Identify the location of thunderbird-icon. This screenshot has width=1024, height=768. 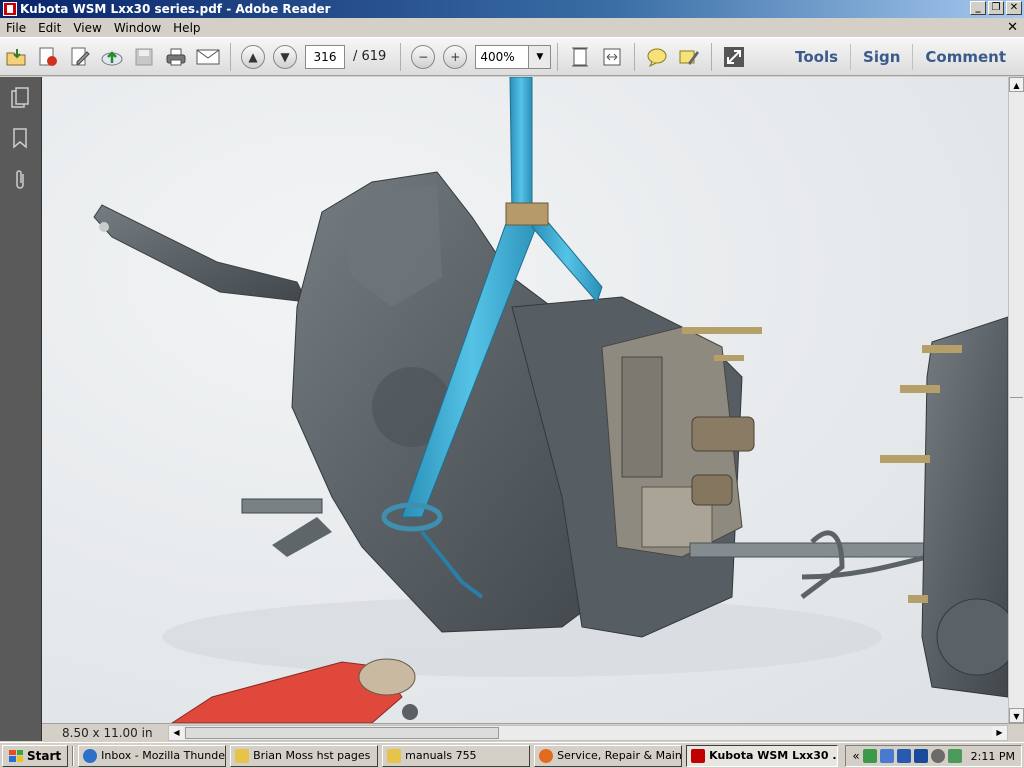
(90, 755).